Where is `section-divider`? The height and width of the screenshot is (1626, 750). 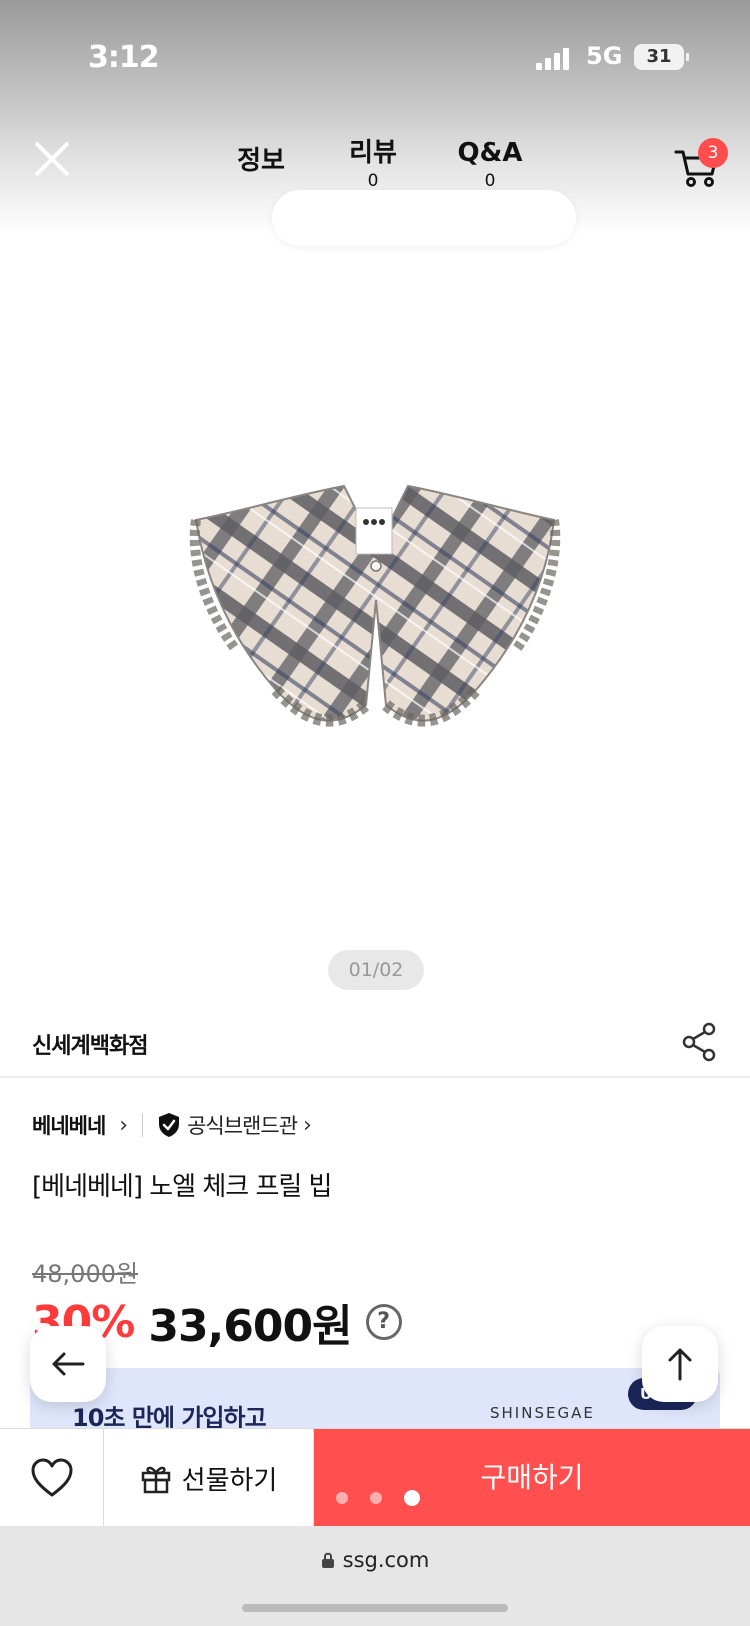
section-divider is located at coordinates (375, 1077).